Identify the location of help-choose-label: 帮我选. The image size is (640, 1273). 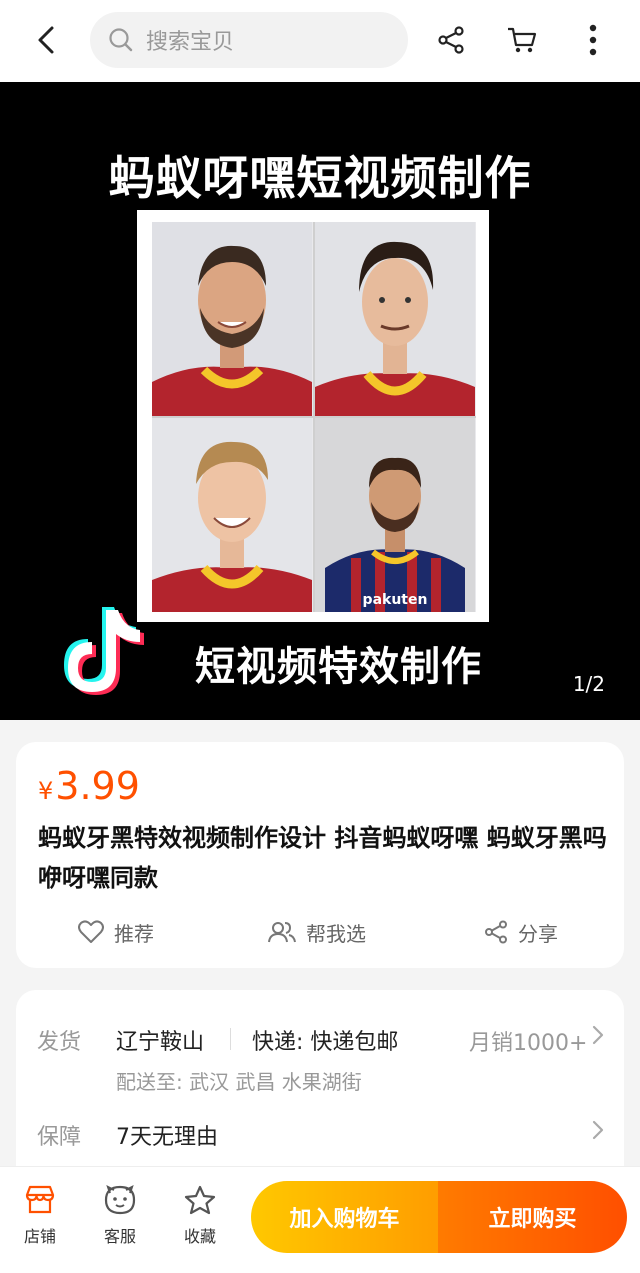
(336, 933).